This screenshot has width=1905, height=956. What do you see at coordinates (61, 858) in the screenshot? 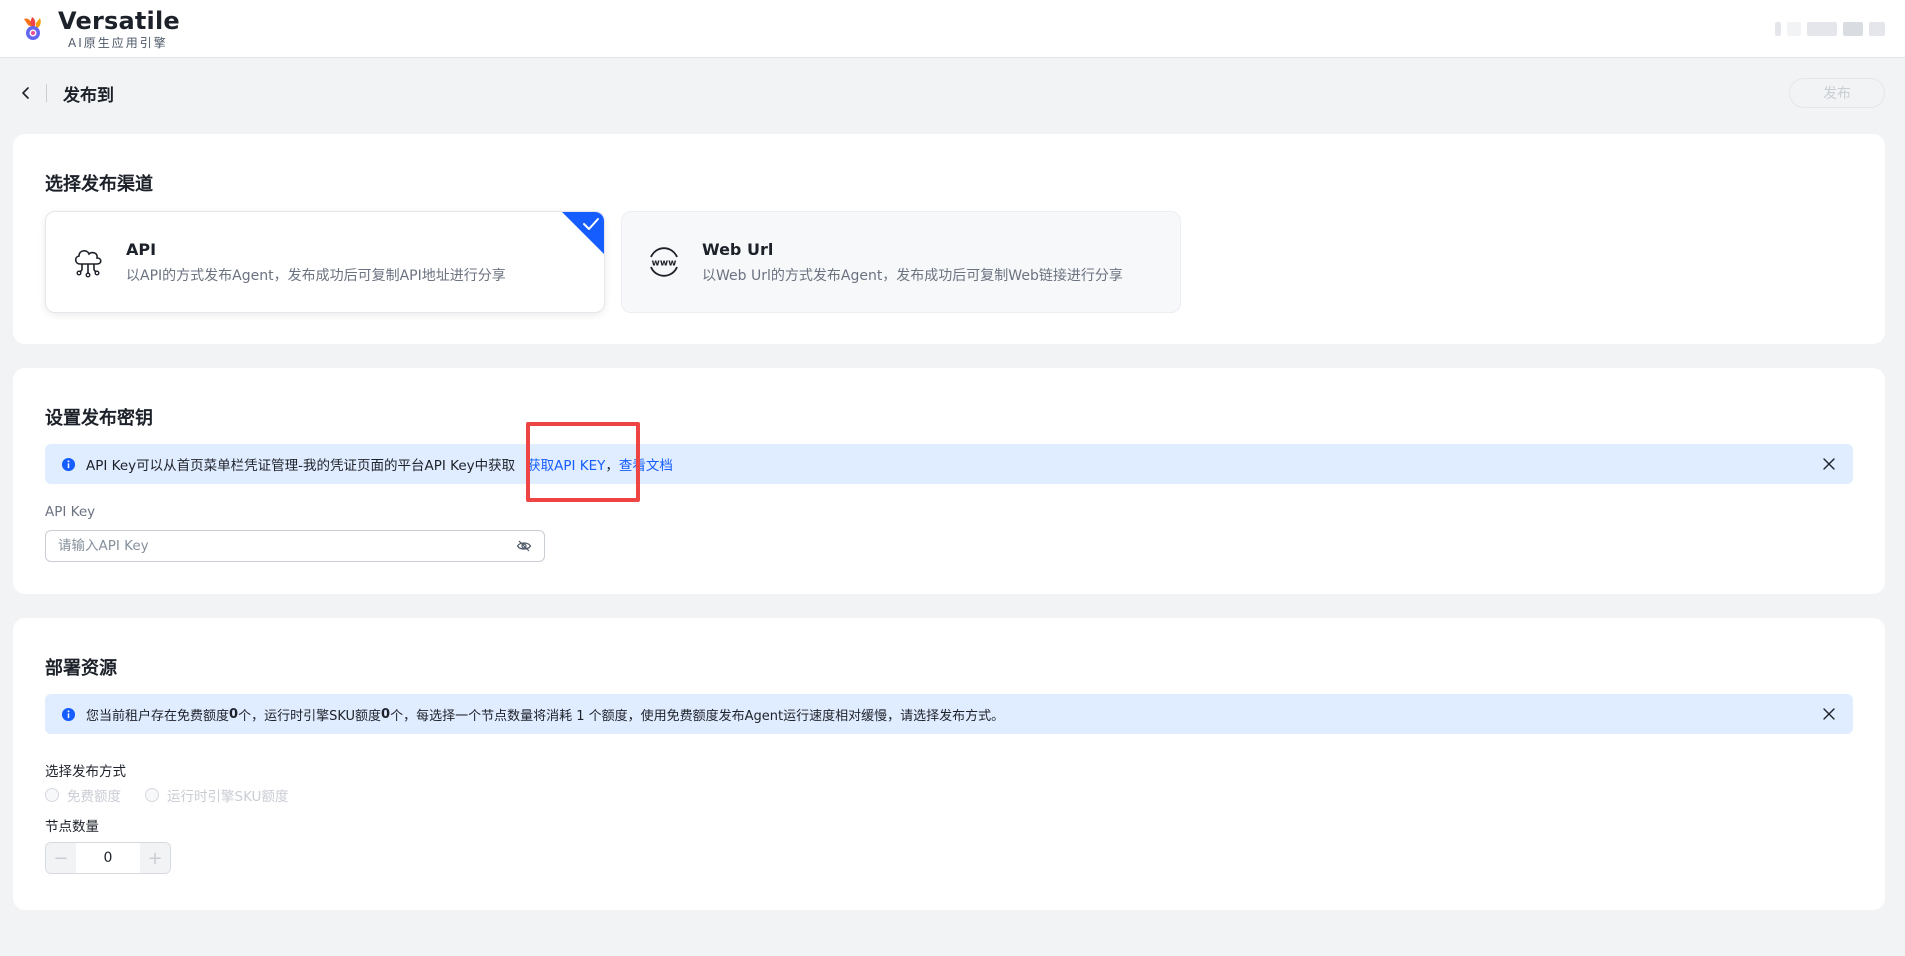
I see `decrement-button: −` at bounding box center [61, 858].